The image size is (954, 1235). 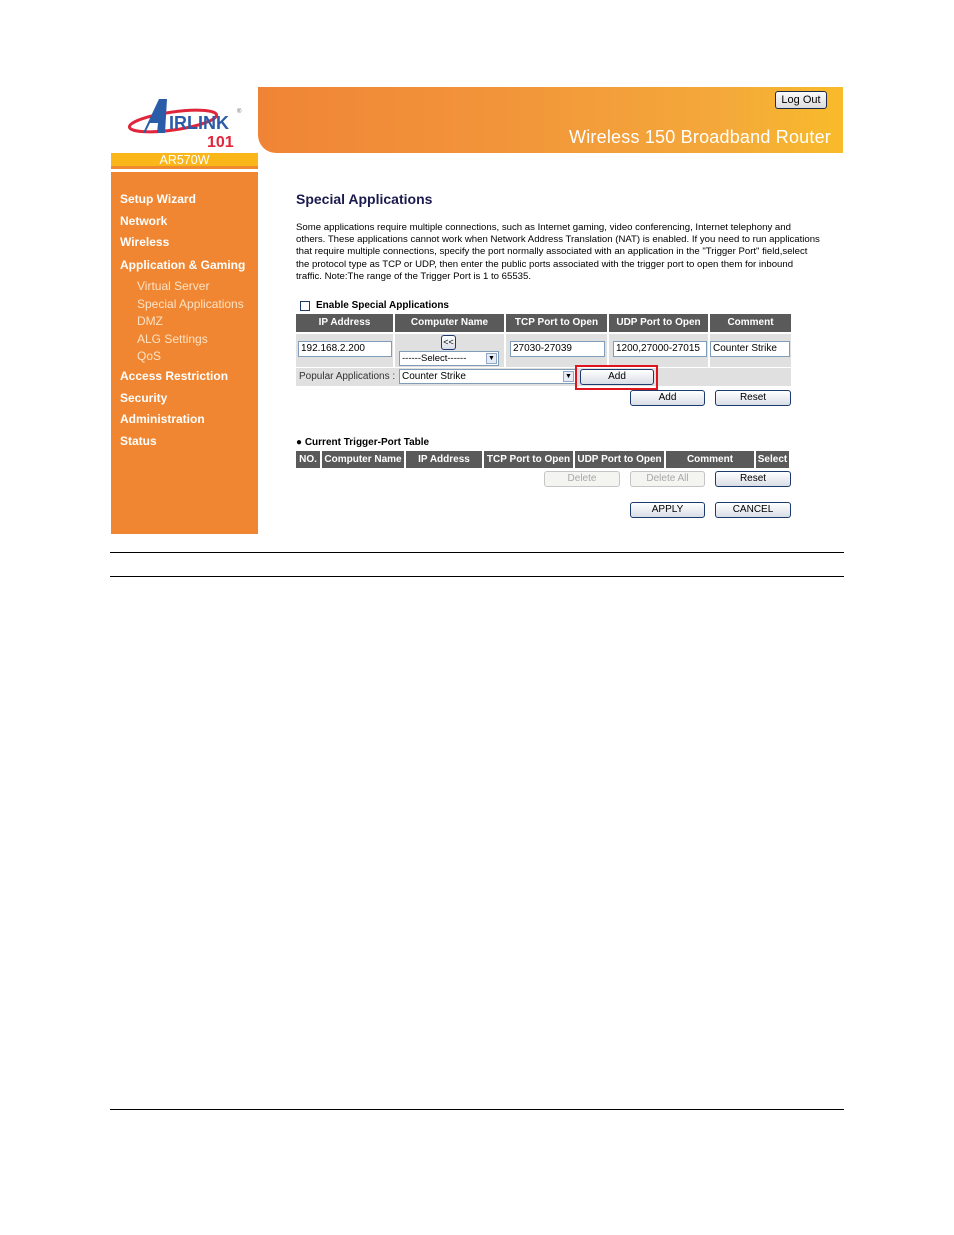 I want to click on comment-input: Counter Strike, so click(x=750, y=349).